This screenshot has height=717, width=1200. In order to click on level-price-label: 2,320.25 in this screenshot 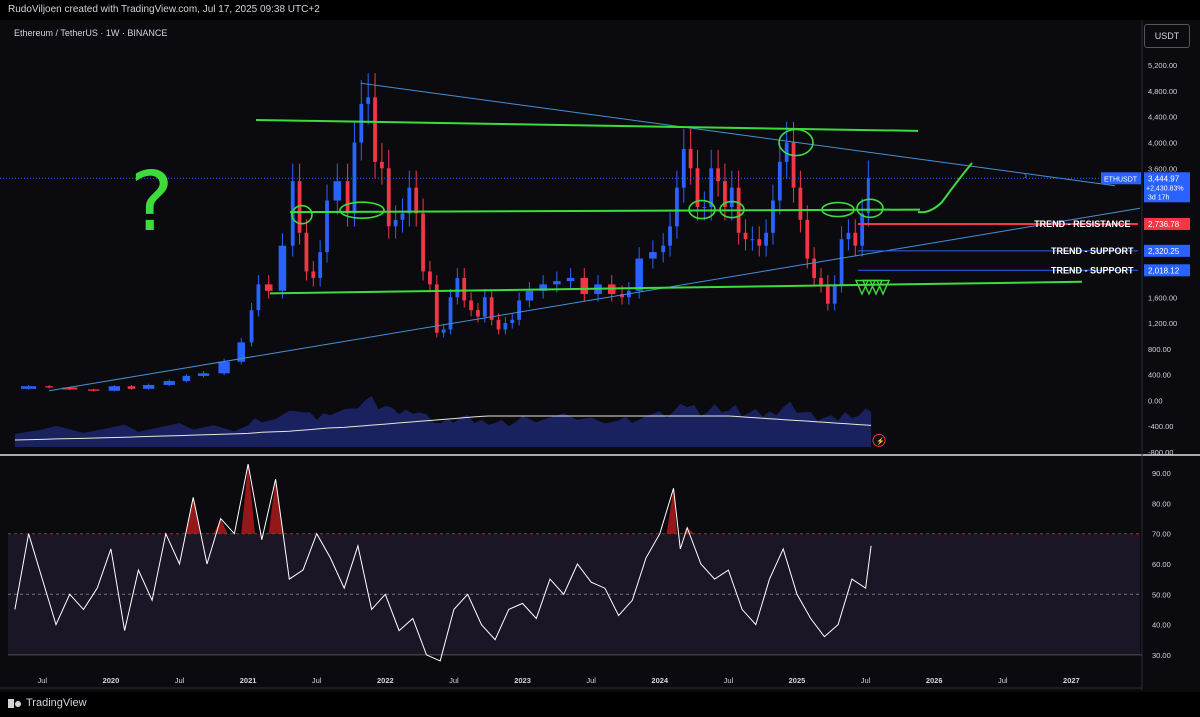, I will do `click(1164, 251)`.